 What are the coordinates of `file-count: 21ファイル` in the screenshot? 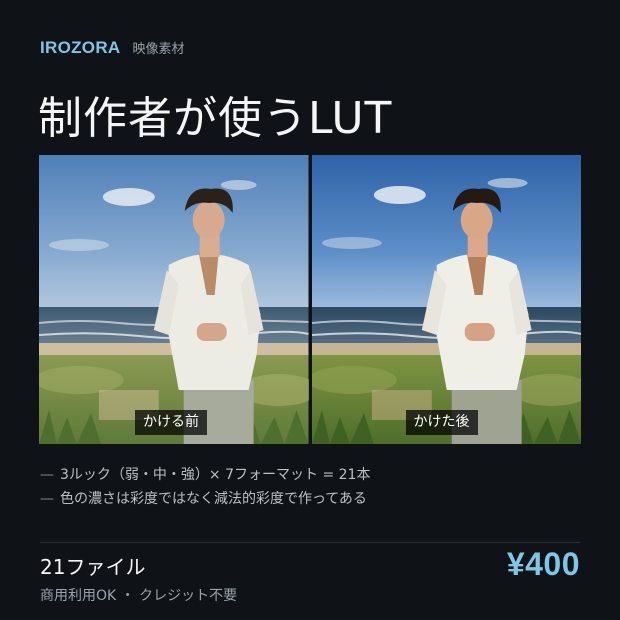 It's located at (93, 567).